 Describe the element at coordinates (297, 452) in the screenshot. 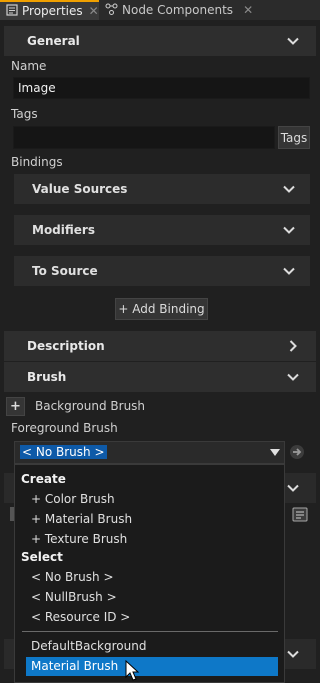

I see `link-arrow-icon` at that location.